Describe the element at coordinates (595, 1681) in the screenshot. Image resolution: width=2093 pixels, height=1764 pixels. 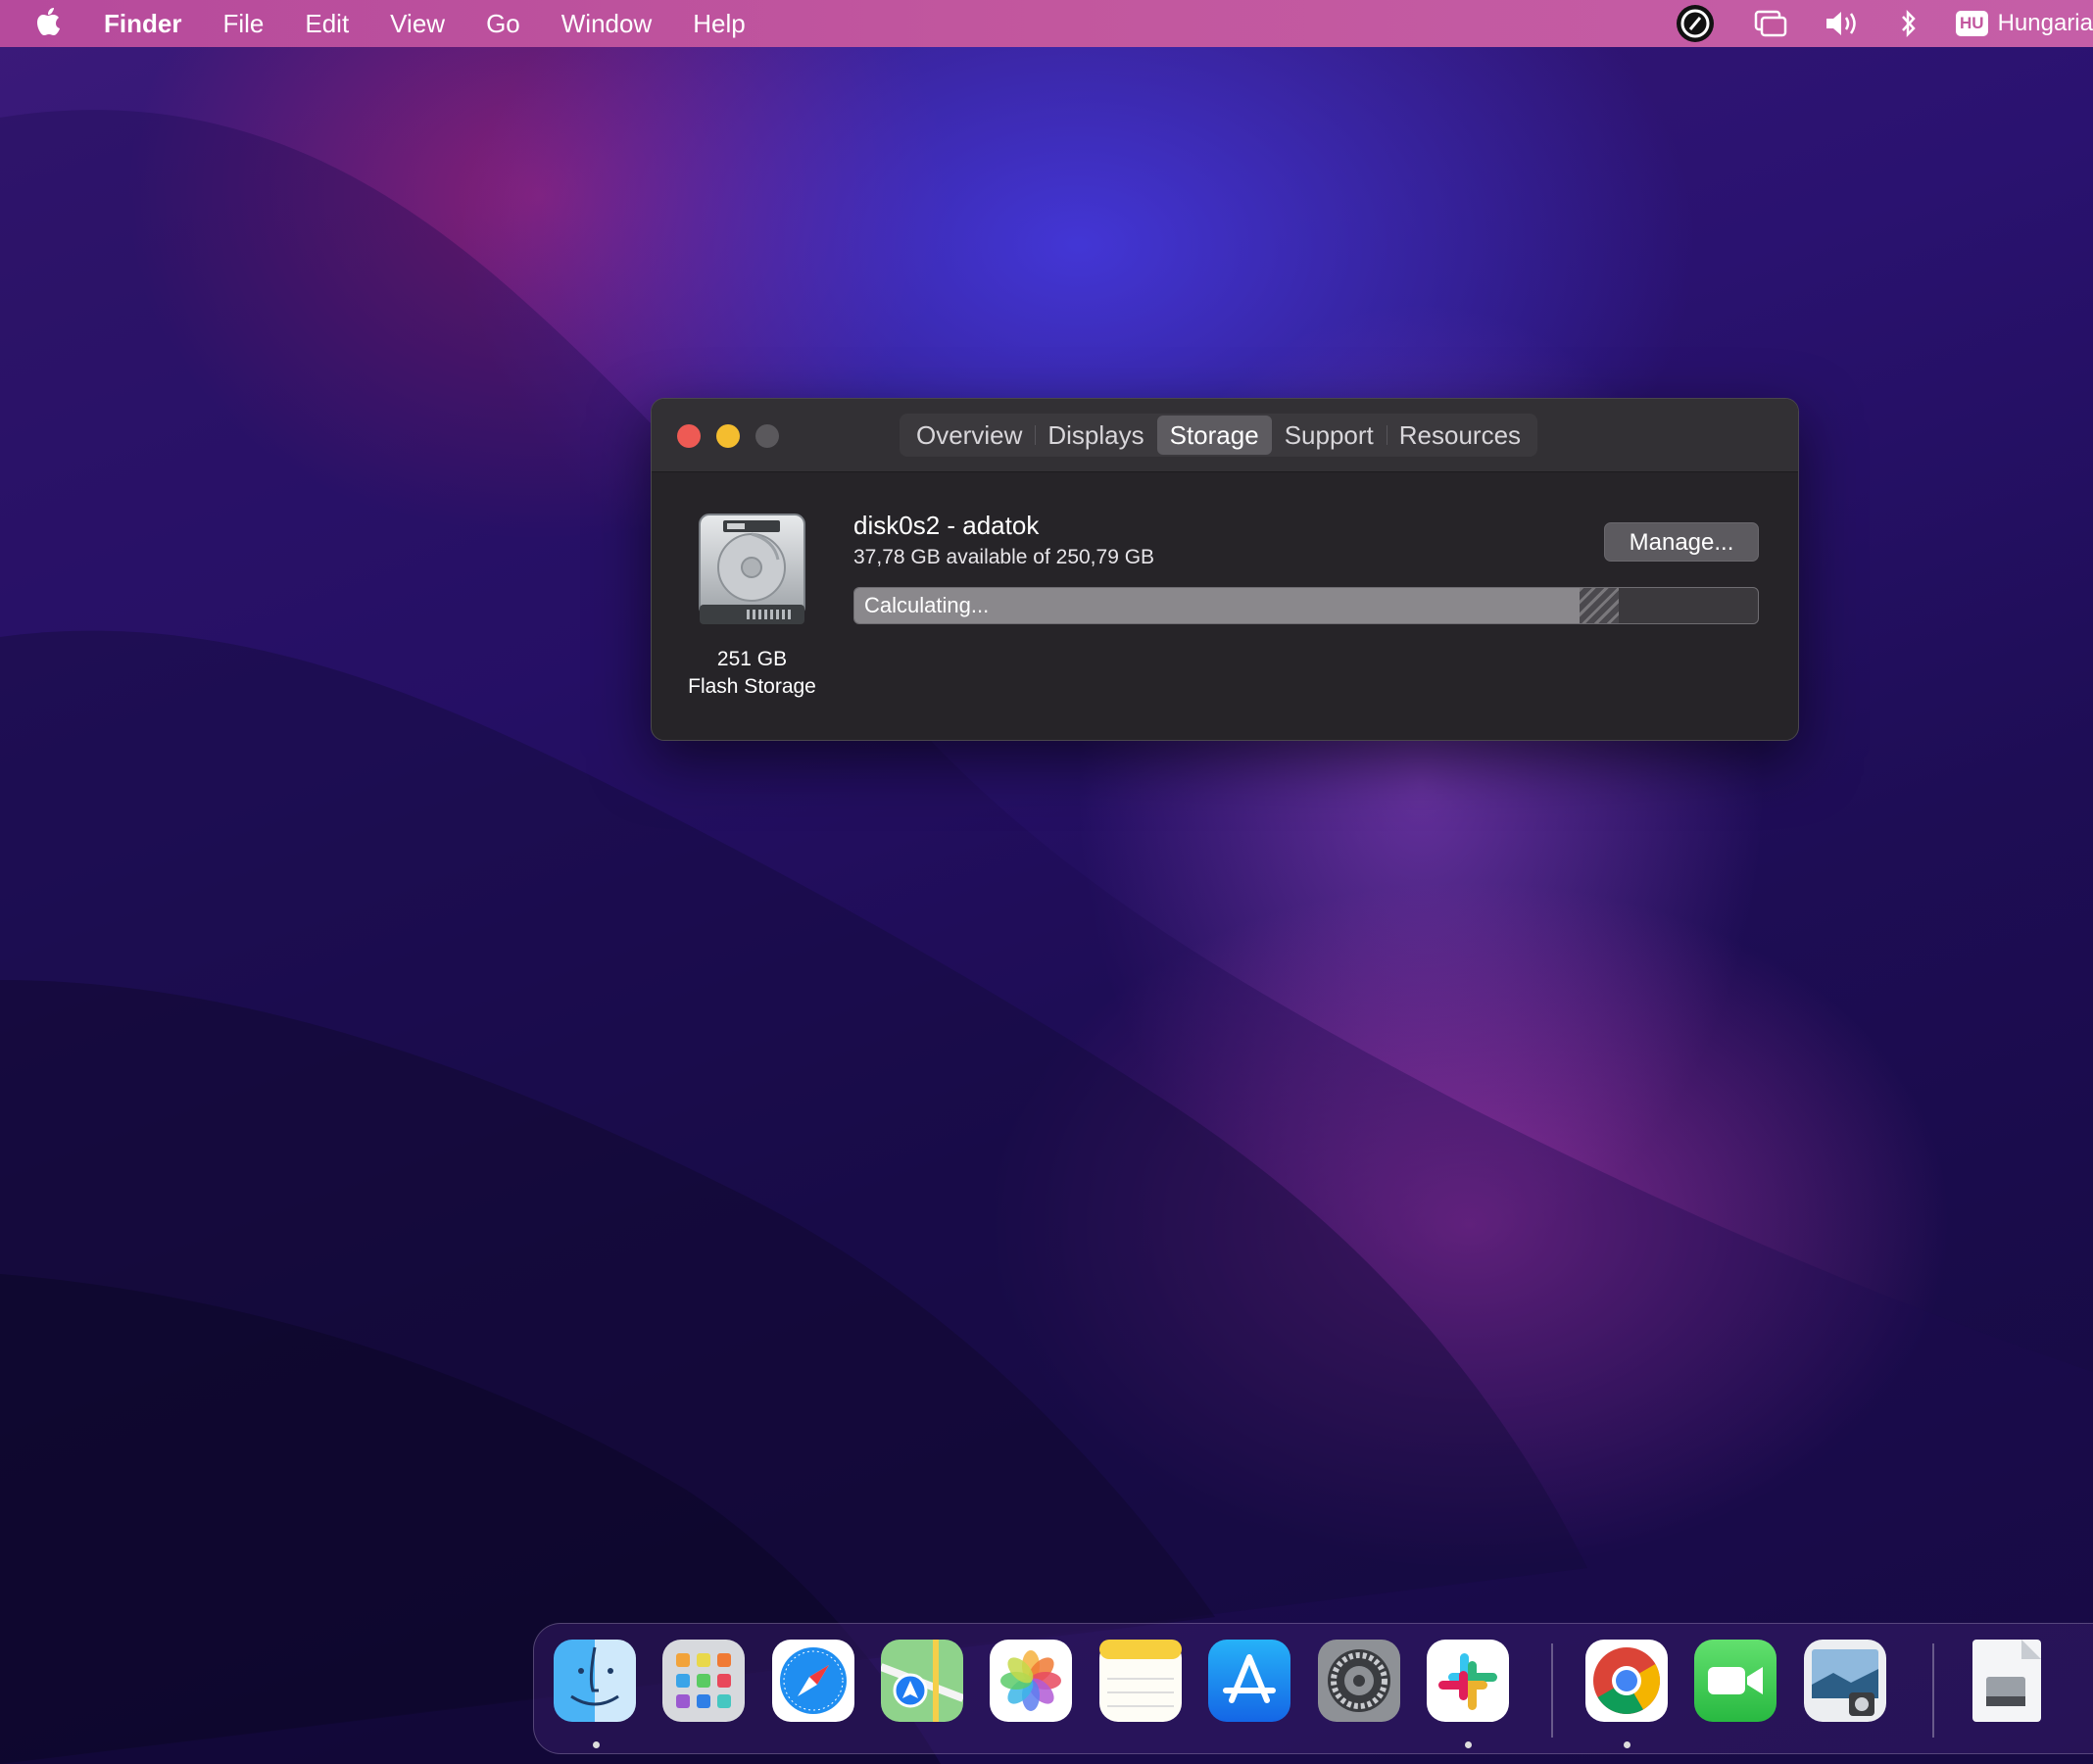
I see `finder-icon` at that location.